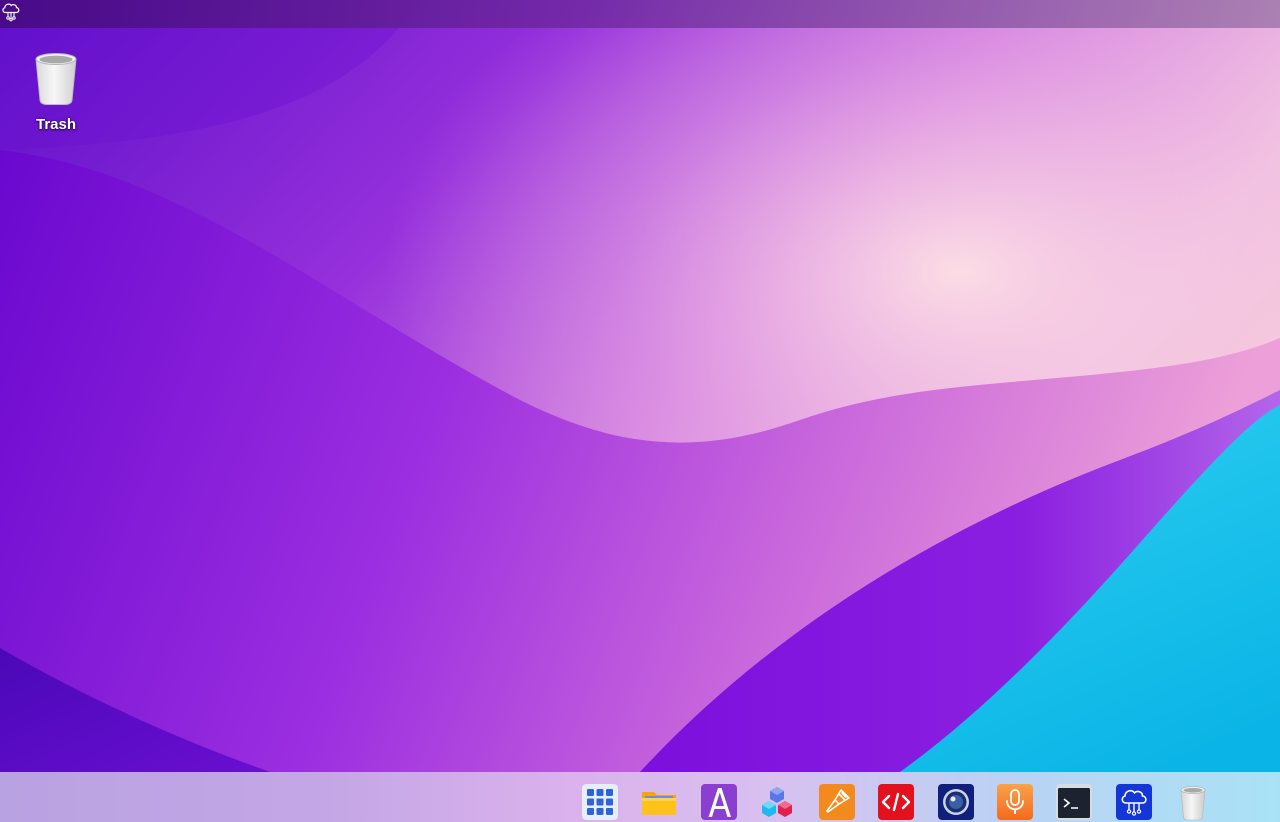 This screenshot has width=1280, height=822. I want to click on dock-item-camera, so click(956, 802).